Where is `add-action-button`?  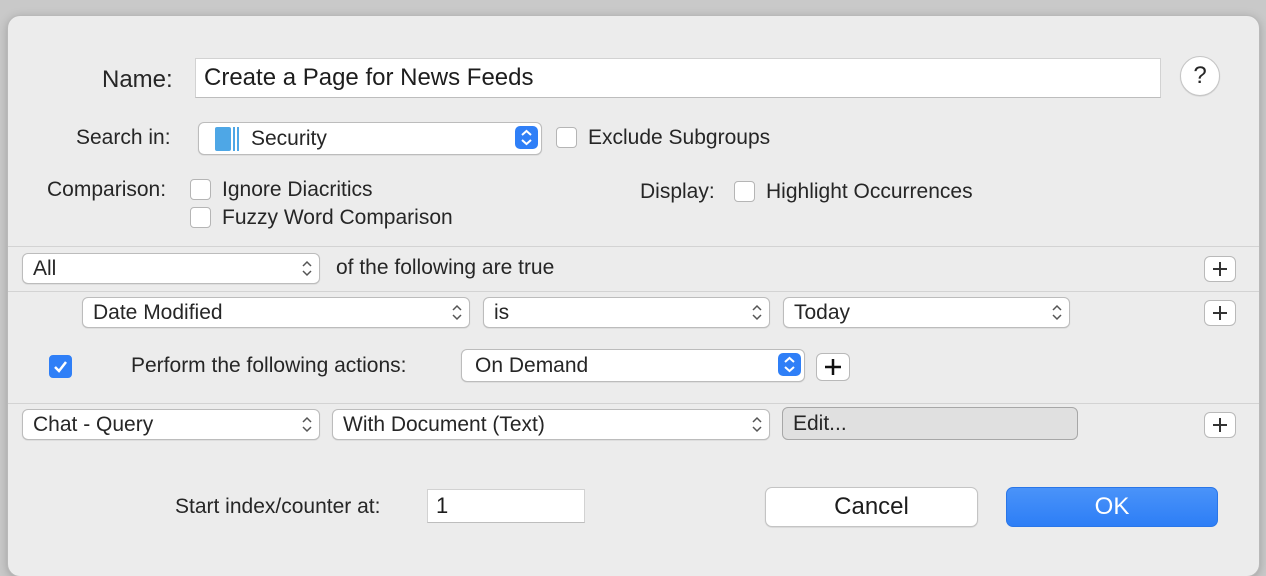 add-action-button is located at coordinates (833, 367).